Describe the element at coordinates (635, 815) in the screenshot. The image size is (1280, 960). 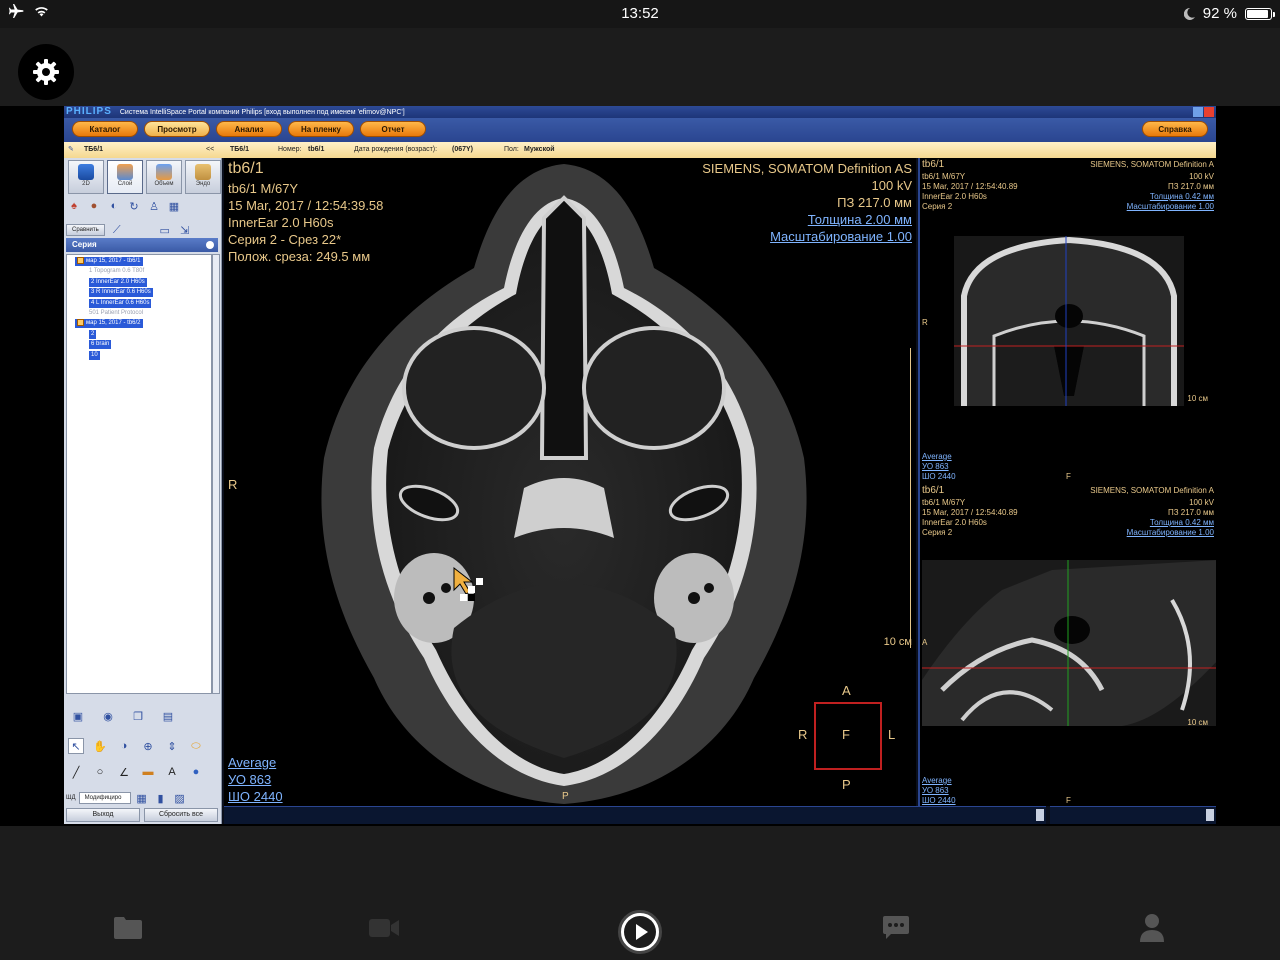
I see `main-hscrollbar` at that location.